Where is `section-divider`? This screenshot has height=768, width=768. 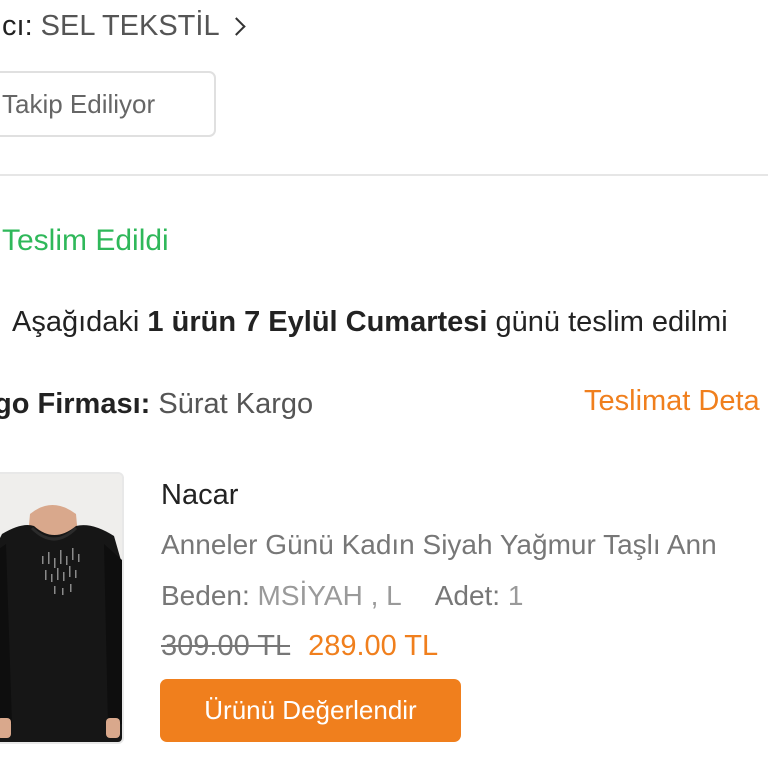
section-divider is located at coordinates (384, 175).